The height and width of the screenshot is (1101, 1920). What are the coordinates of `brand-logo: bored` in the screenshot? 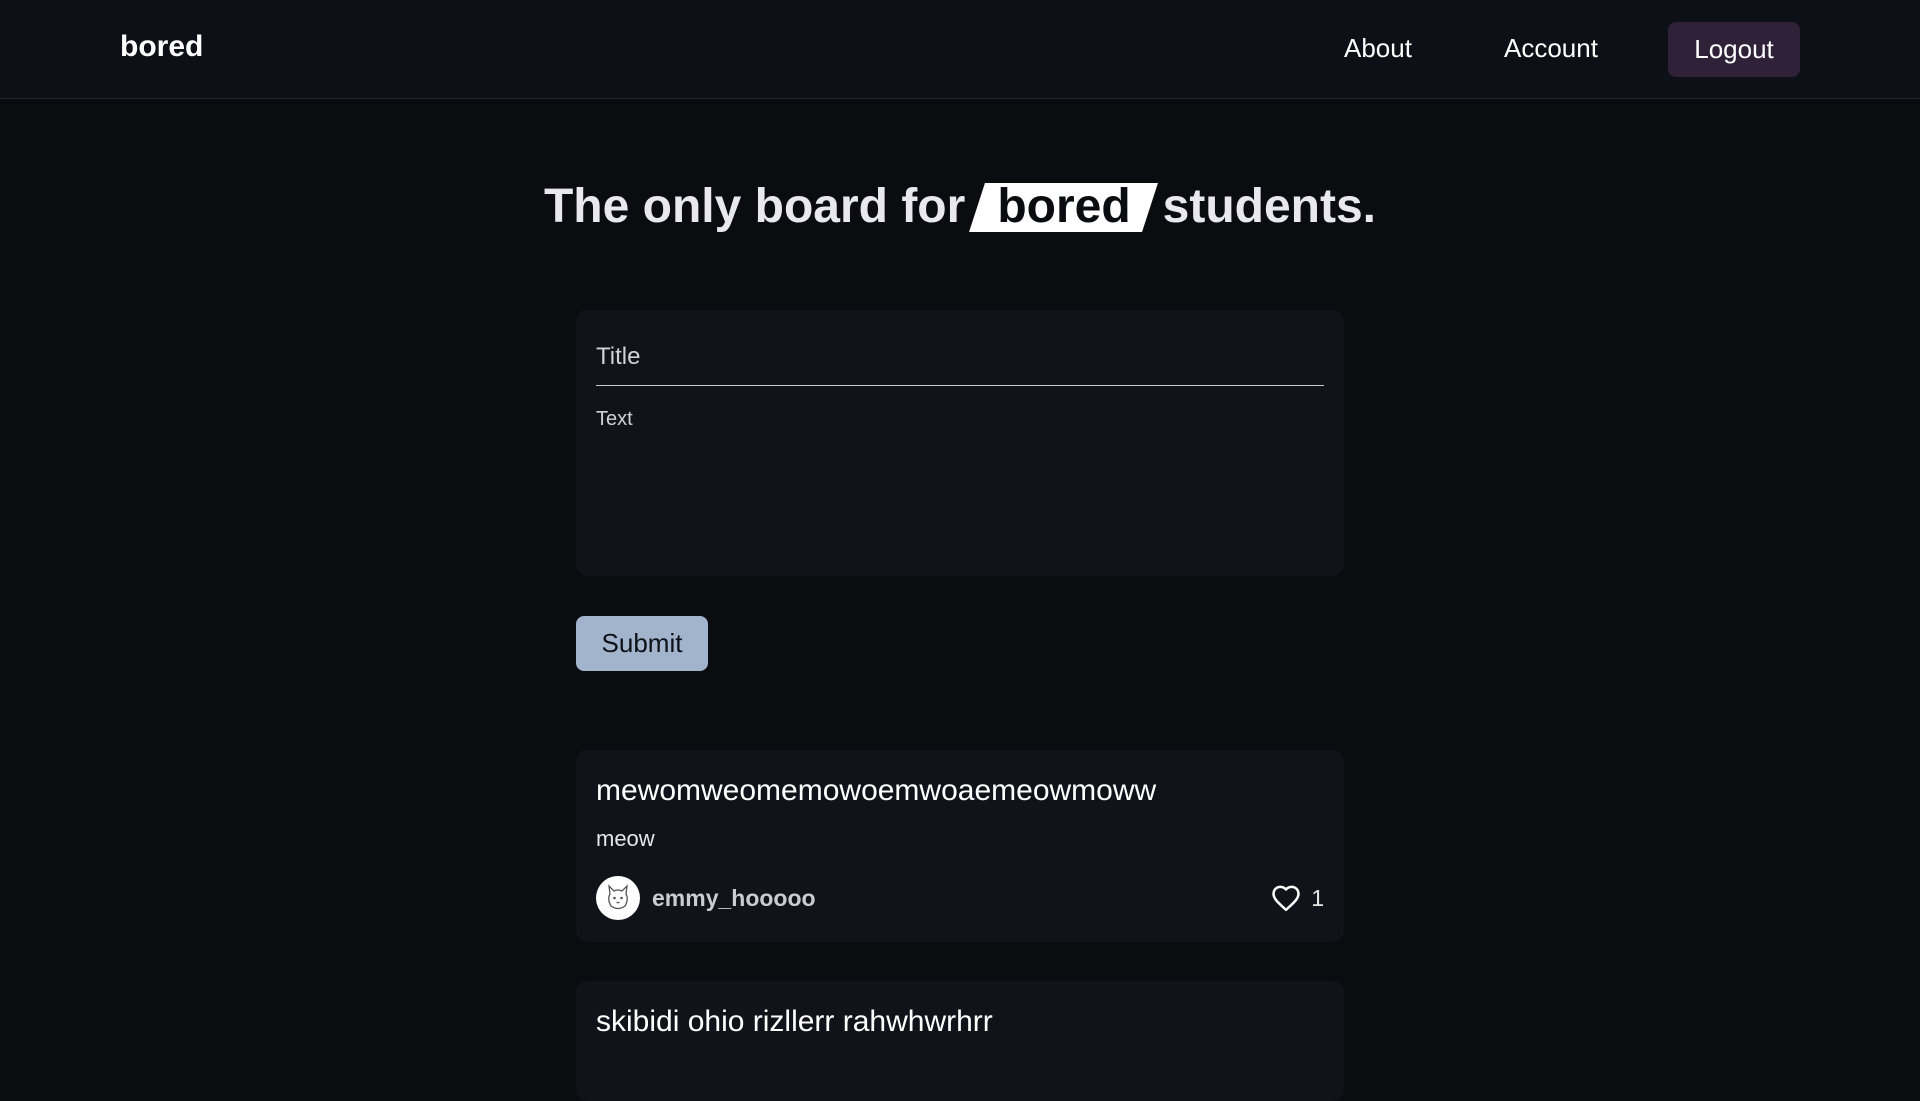 It's located at (161, 47).